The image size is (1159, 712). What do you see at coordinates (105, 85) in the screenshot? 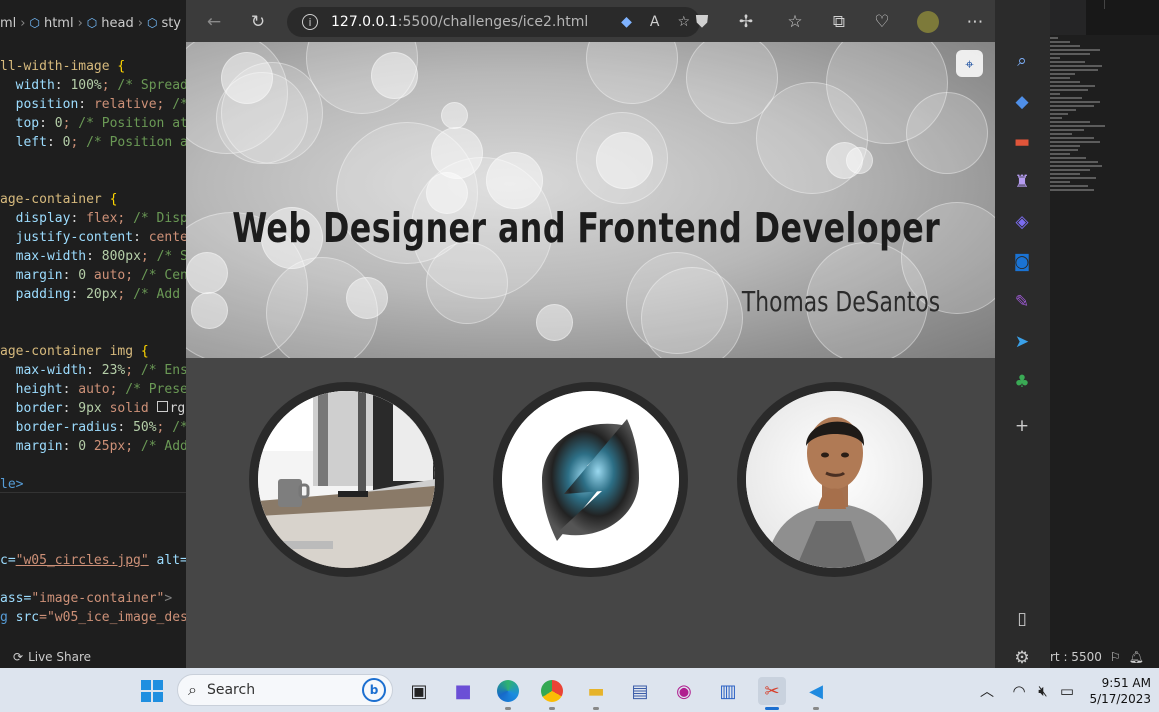
I see `code-token: ;` at bounding box center [105, 85].